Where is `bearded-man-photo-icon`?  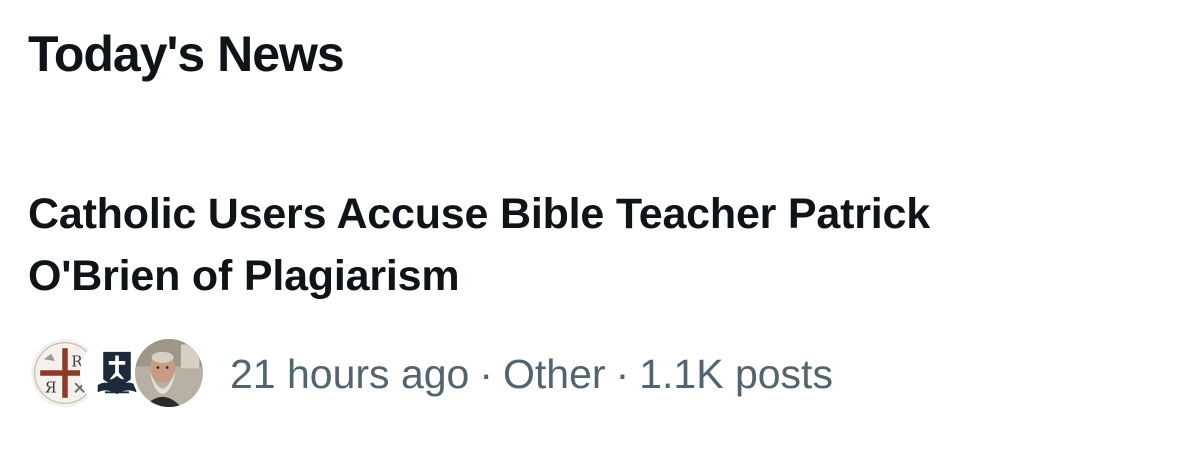
bearded-man-photo-icon is located at coordinates (169, 373).